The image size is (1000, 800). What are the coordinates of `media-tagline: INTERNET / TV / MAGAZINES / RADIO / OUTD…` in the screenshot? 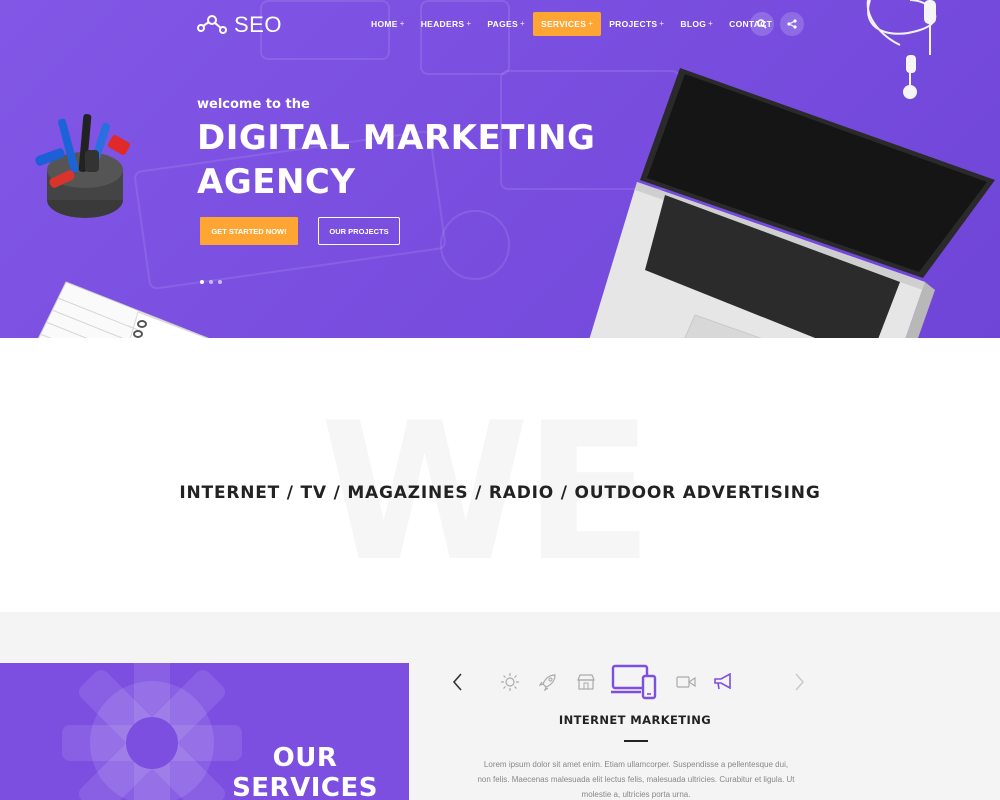 It's located at (500, 493).